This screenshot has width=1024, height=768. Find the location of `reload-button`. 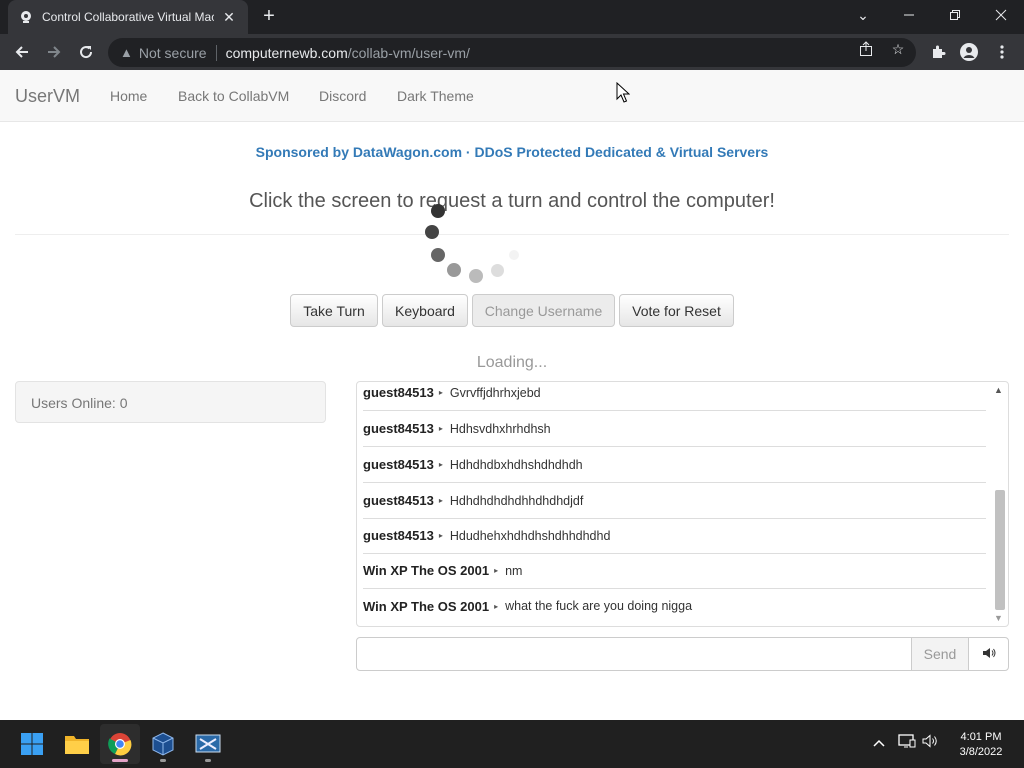

reload-button is located at coordinates (86, 52).